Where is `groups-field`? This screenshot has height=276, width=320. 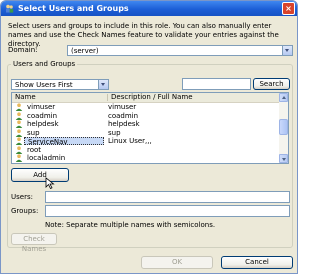 groups-field is located at coordinates (167, 211).